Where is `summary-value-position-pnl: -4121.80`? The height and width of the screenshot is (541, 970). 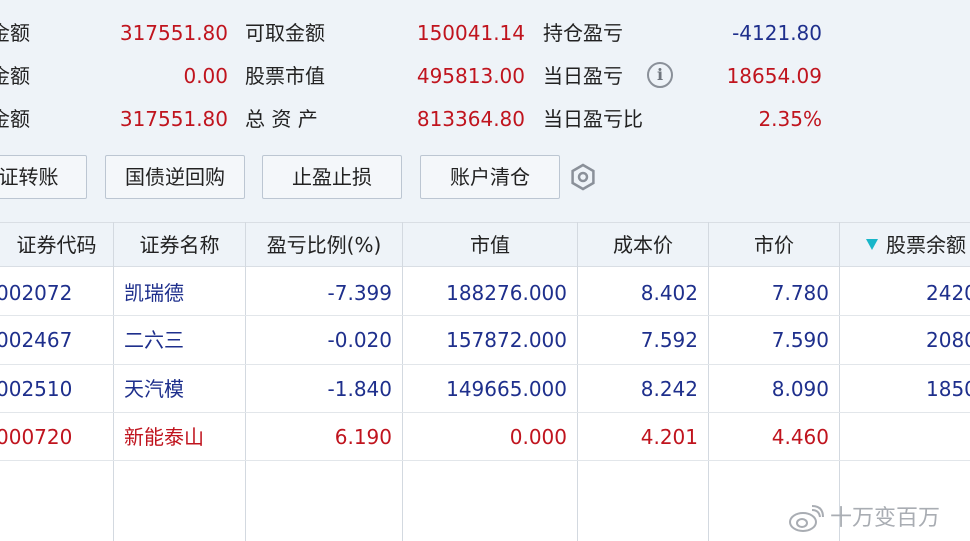
summary-value-position-pnl: -4121.80 is located at coordinates (777, 33).